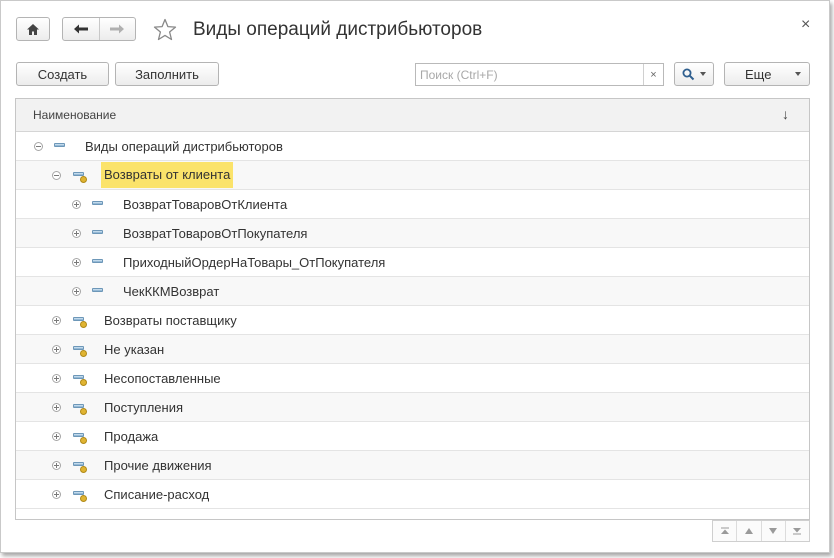 This screenshot has height=558, width=834. I want to click on table-row: Списание-расход, so click(412, 494).